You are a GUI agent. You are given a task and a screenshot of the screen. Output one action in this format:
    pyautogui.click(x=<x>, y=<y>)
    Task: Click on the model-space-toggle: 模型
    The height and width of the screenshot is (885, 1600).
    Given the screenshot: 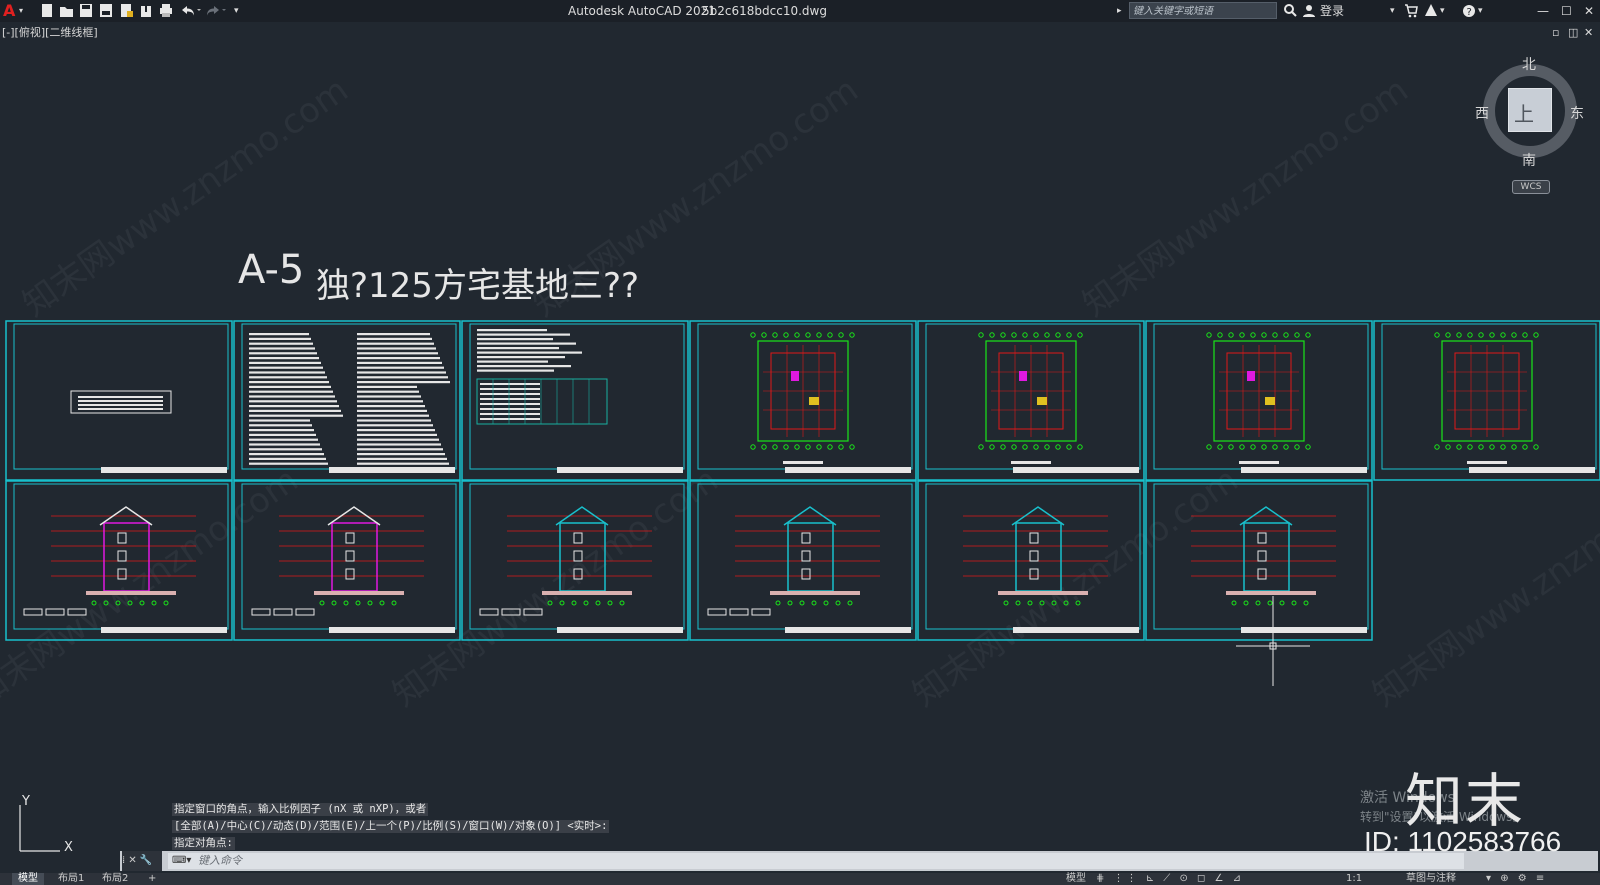 What is the action you would take?
    pyautogui.click(x=1076, y=879)
    